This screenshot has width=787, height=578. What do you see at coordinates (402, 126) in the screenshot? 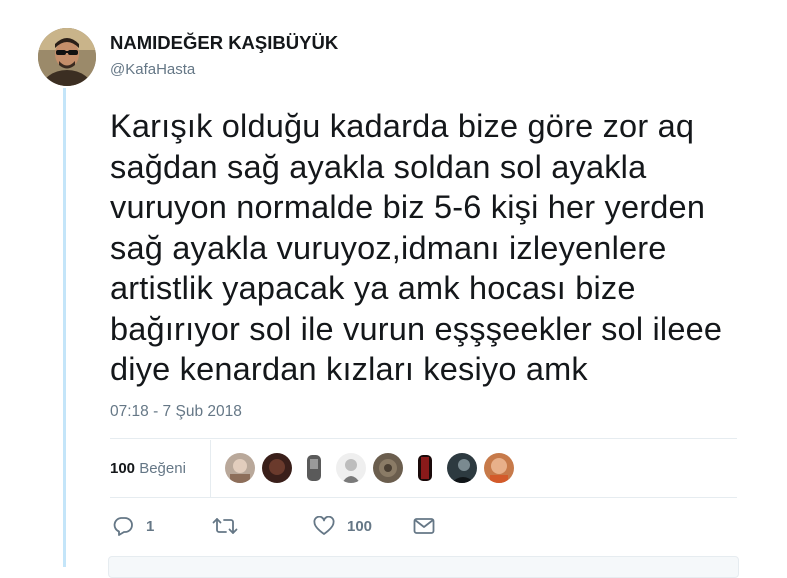
I see `tweet-text-line: Karışık olduğu kadarda bize göre zor aq` at bounding box center [402, 126].